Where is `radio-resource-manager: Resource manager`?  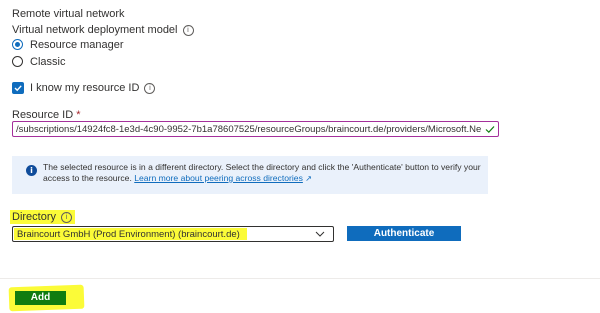
radio-resource-manager: Resource manager is located at coordinates (92, 45).